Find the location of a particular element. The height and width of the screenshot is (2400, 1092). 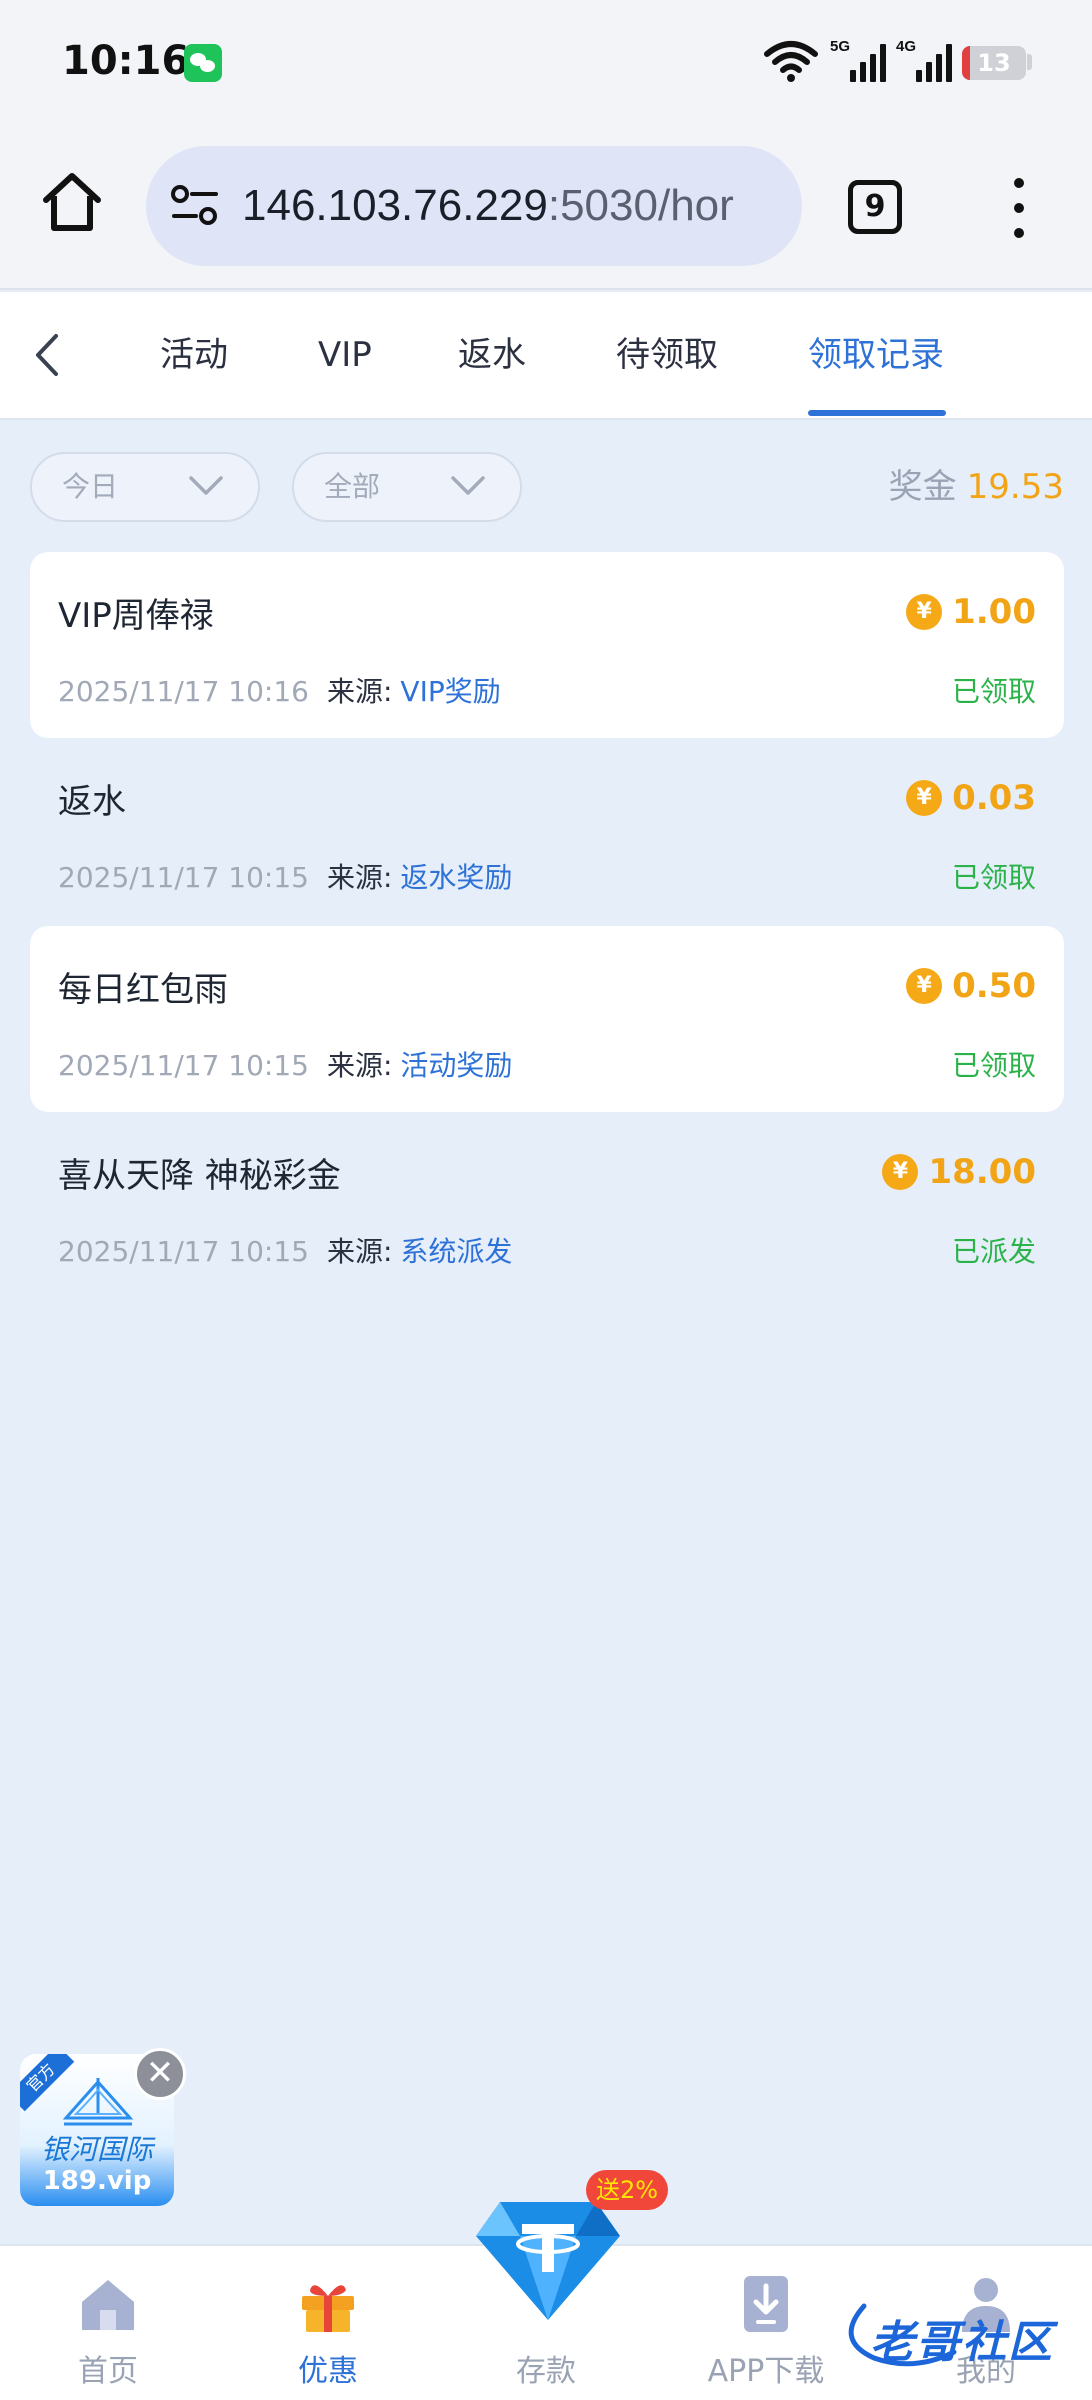

url-host: 146.103.76.229 is located at coordinates (395, 205).